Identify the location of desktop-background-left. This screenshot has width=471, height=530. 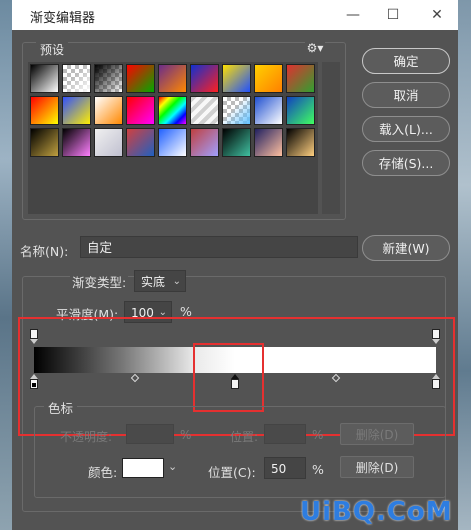
(6, 265).